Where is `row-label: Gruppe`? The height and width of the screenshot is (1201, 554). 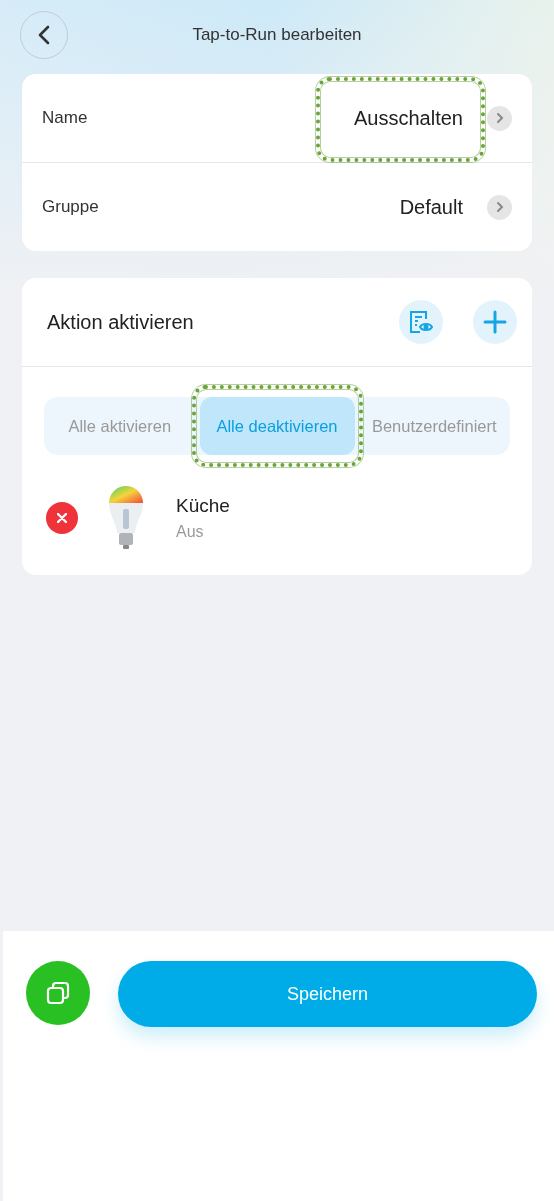 row-label: Gruppe is located at coordinates (71, 207).